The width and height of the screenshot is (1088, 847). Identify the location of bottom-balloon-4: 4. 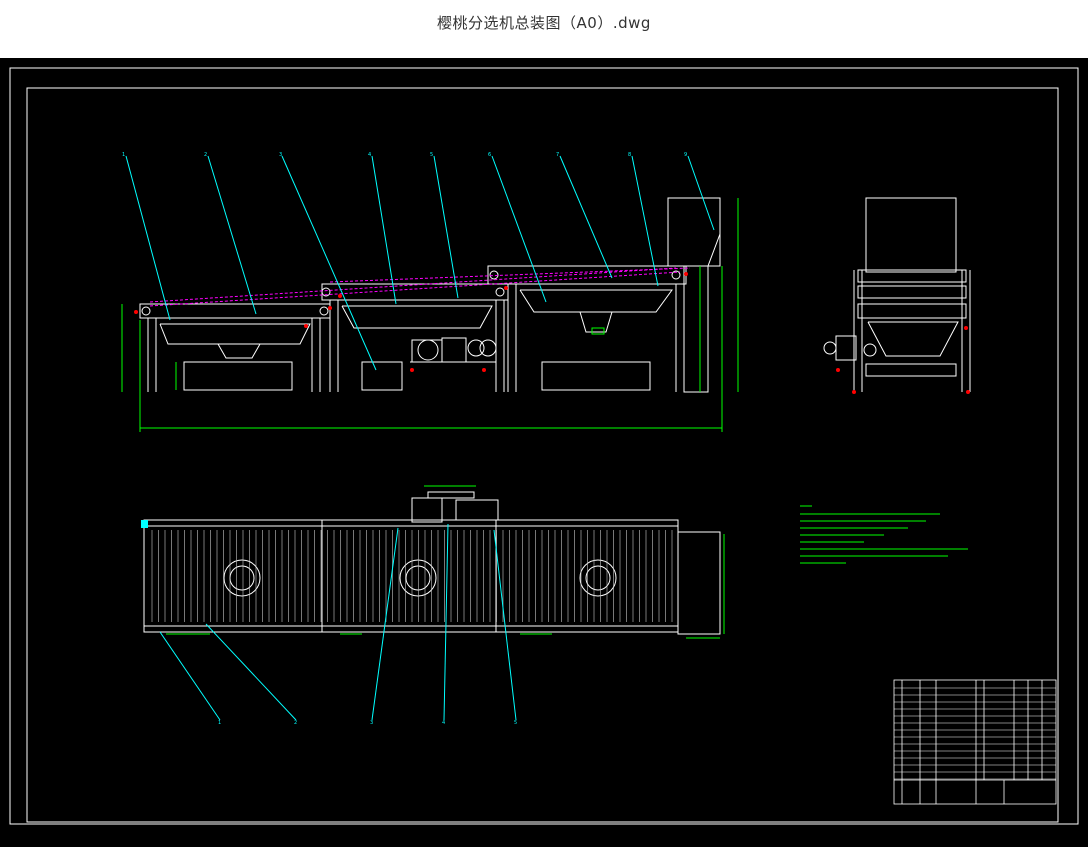
(443, 723).